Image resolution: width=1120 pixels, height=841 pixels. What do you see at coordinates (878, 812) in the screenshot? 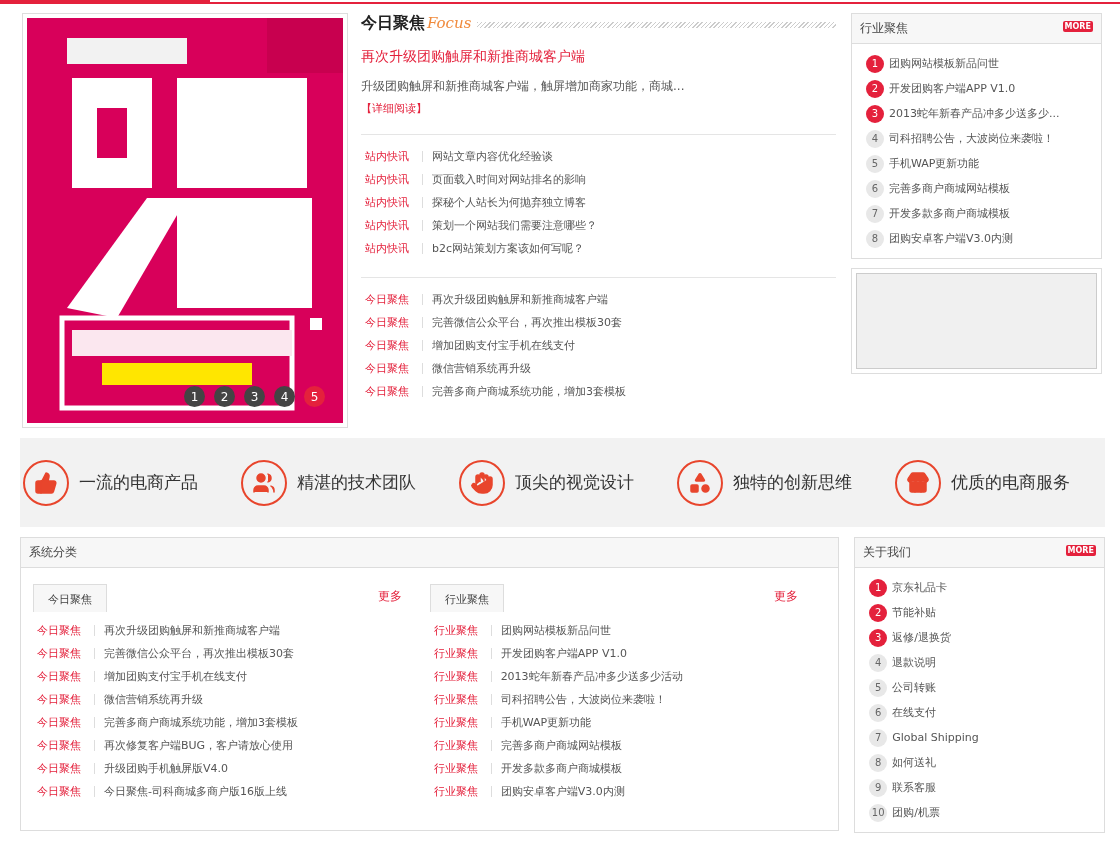
I see `rank-badge: 10` at bounding box center [878, 812].